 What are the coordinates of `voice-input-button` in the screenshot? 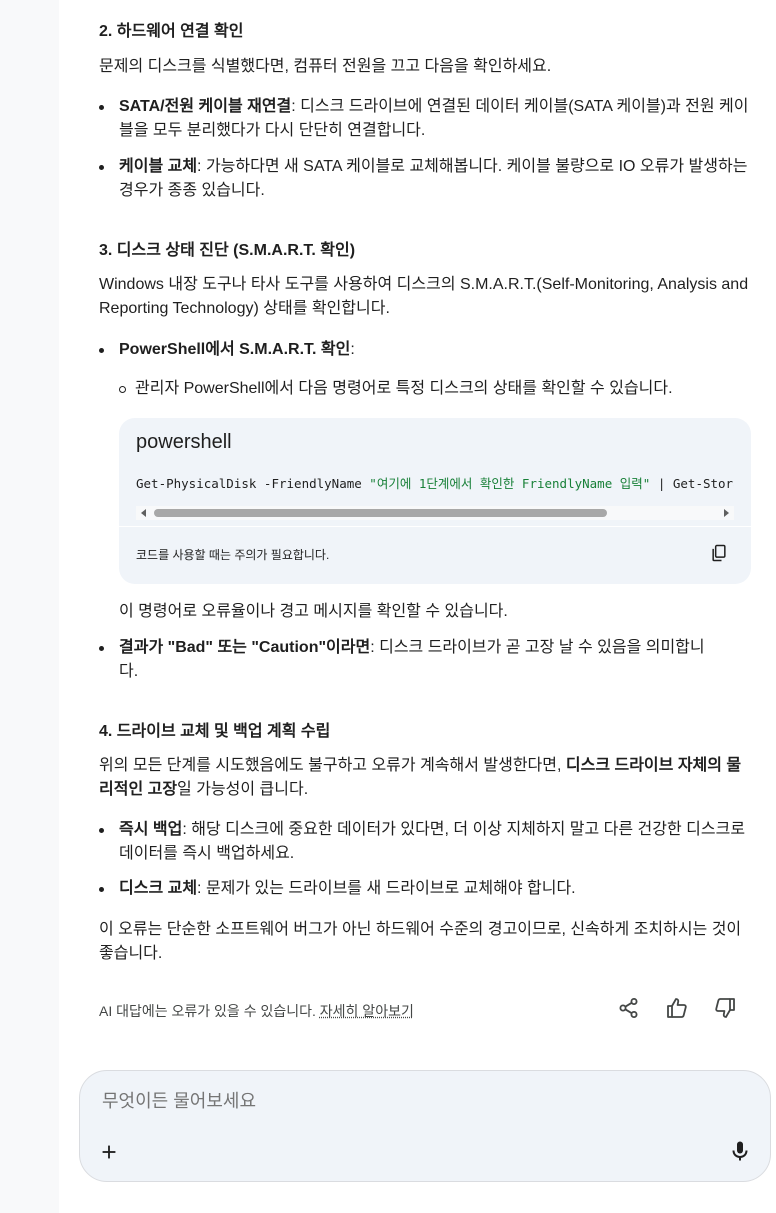 It's located at (740, 1151).